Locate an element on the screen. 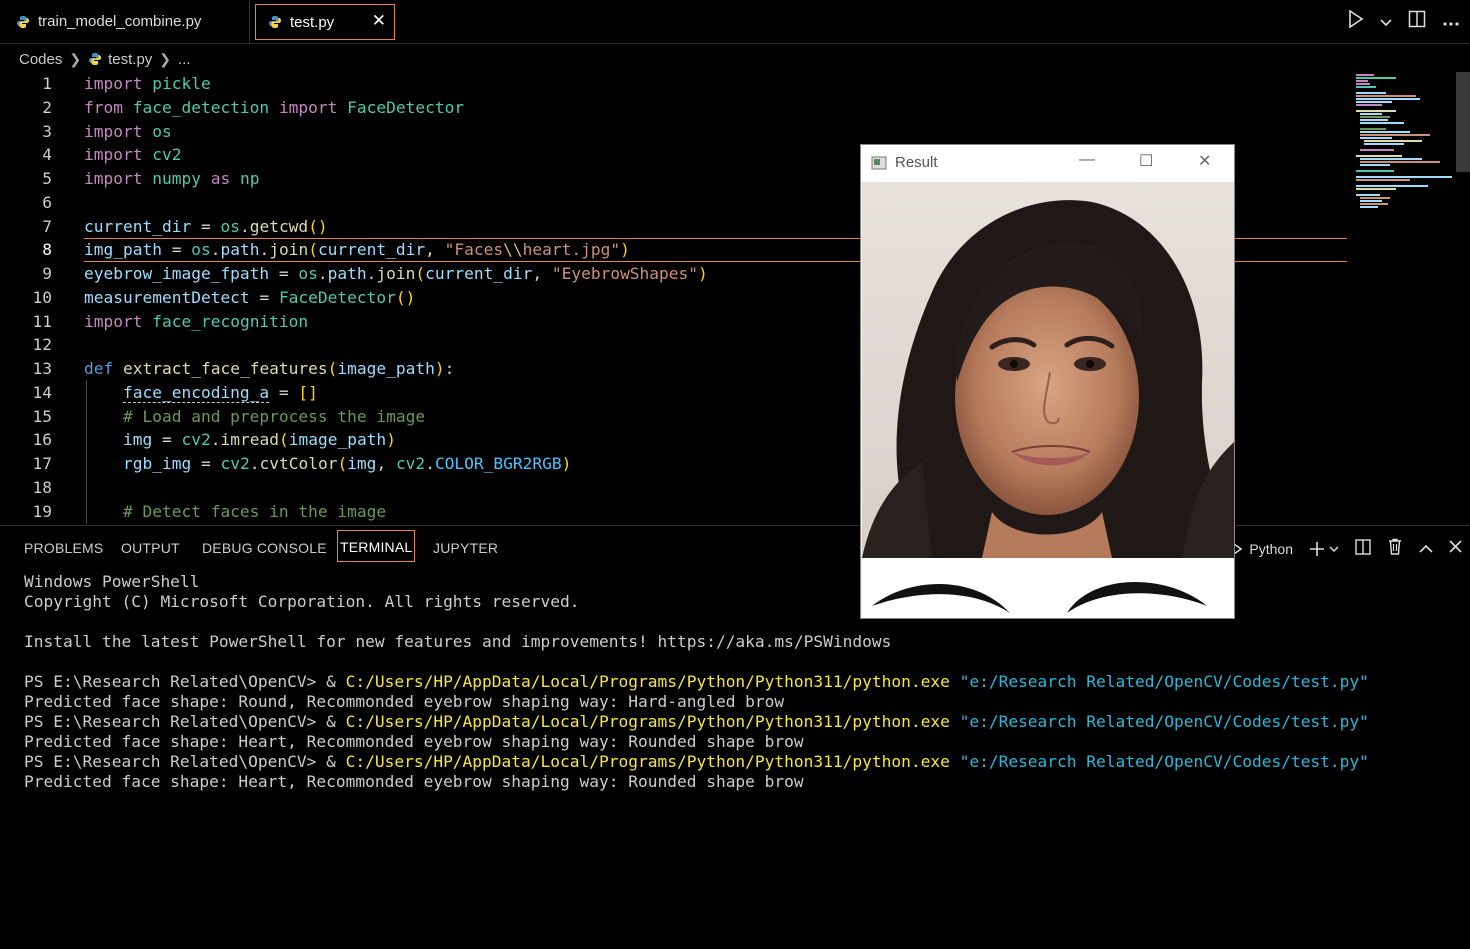 Image resolution: width=1470 pixels, height=949 pixels. tab-output: OUTPUT is located at coordinates (150, 548).